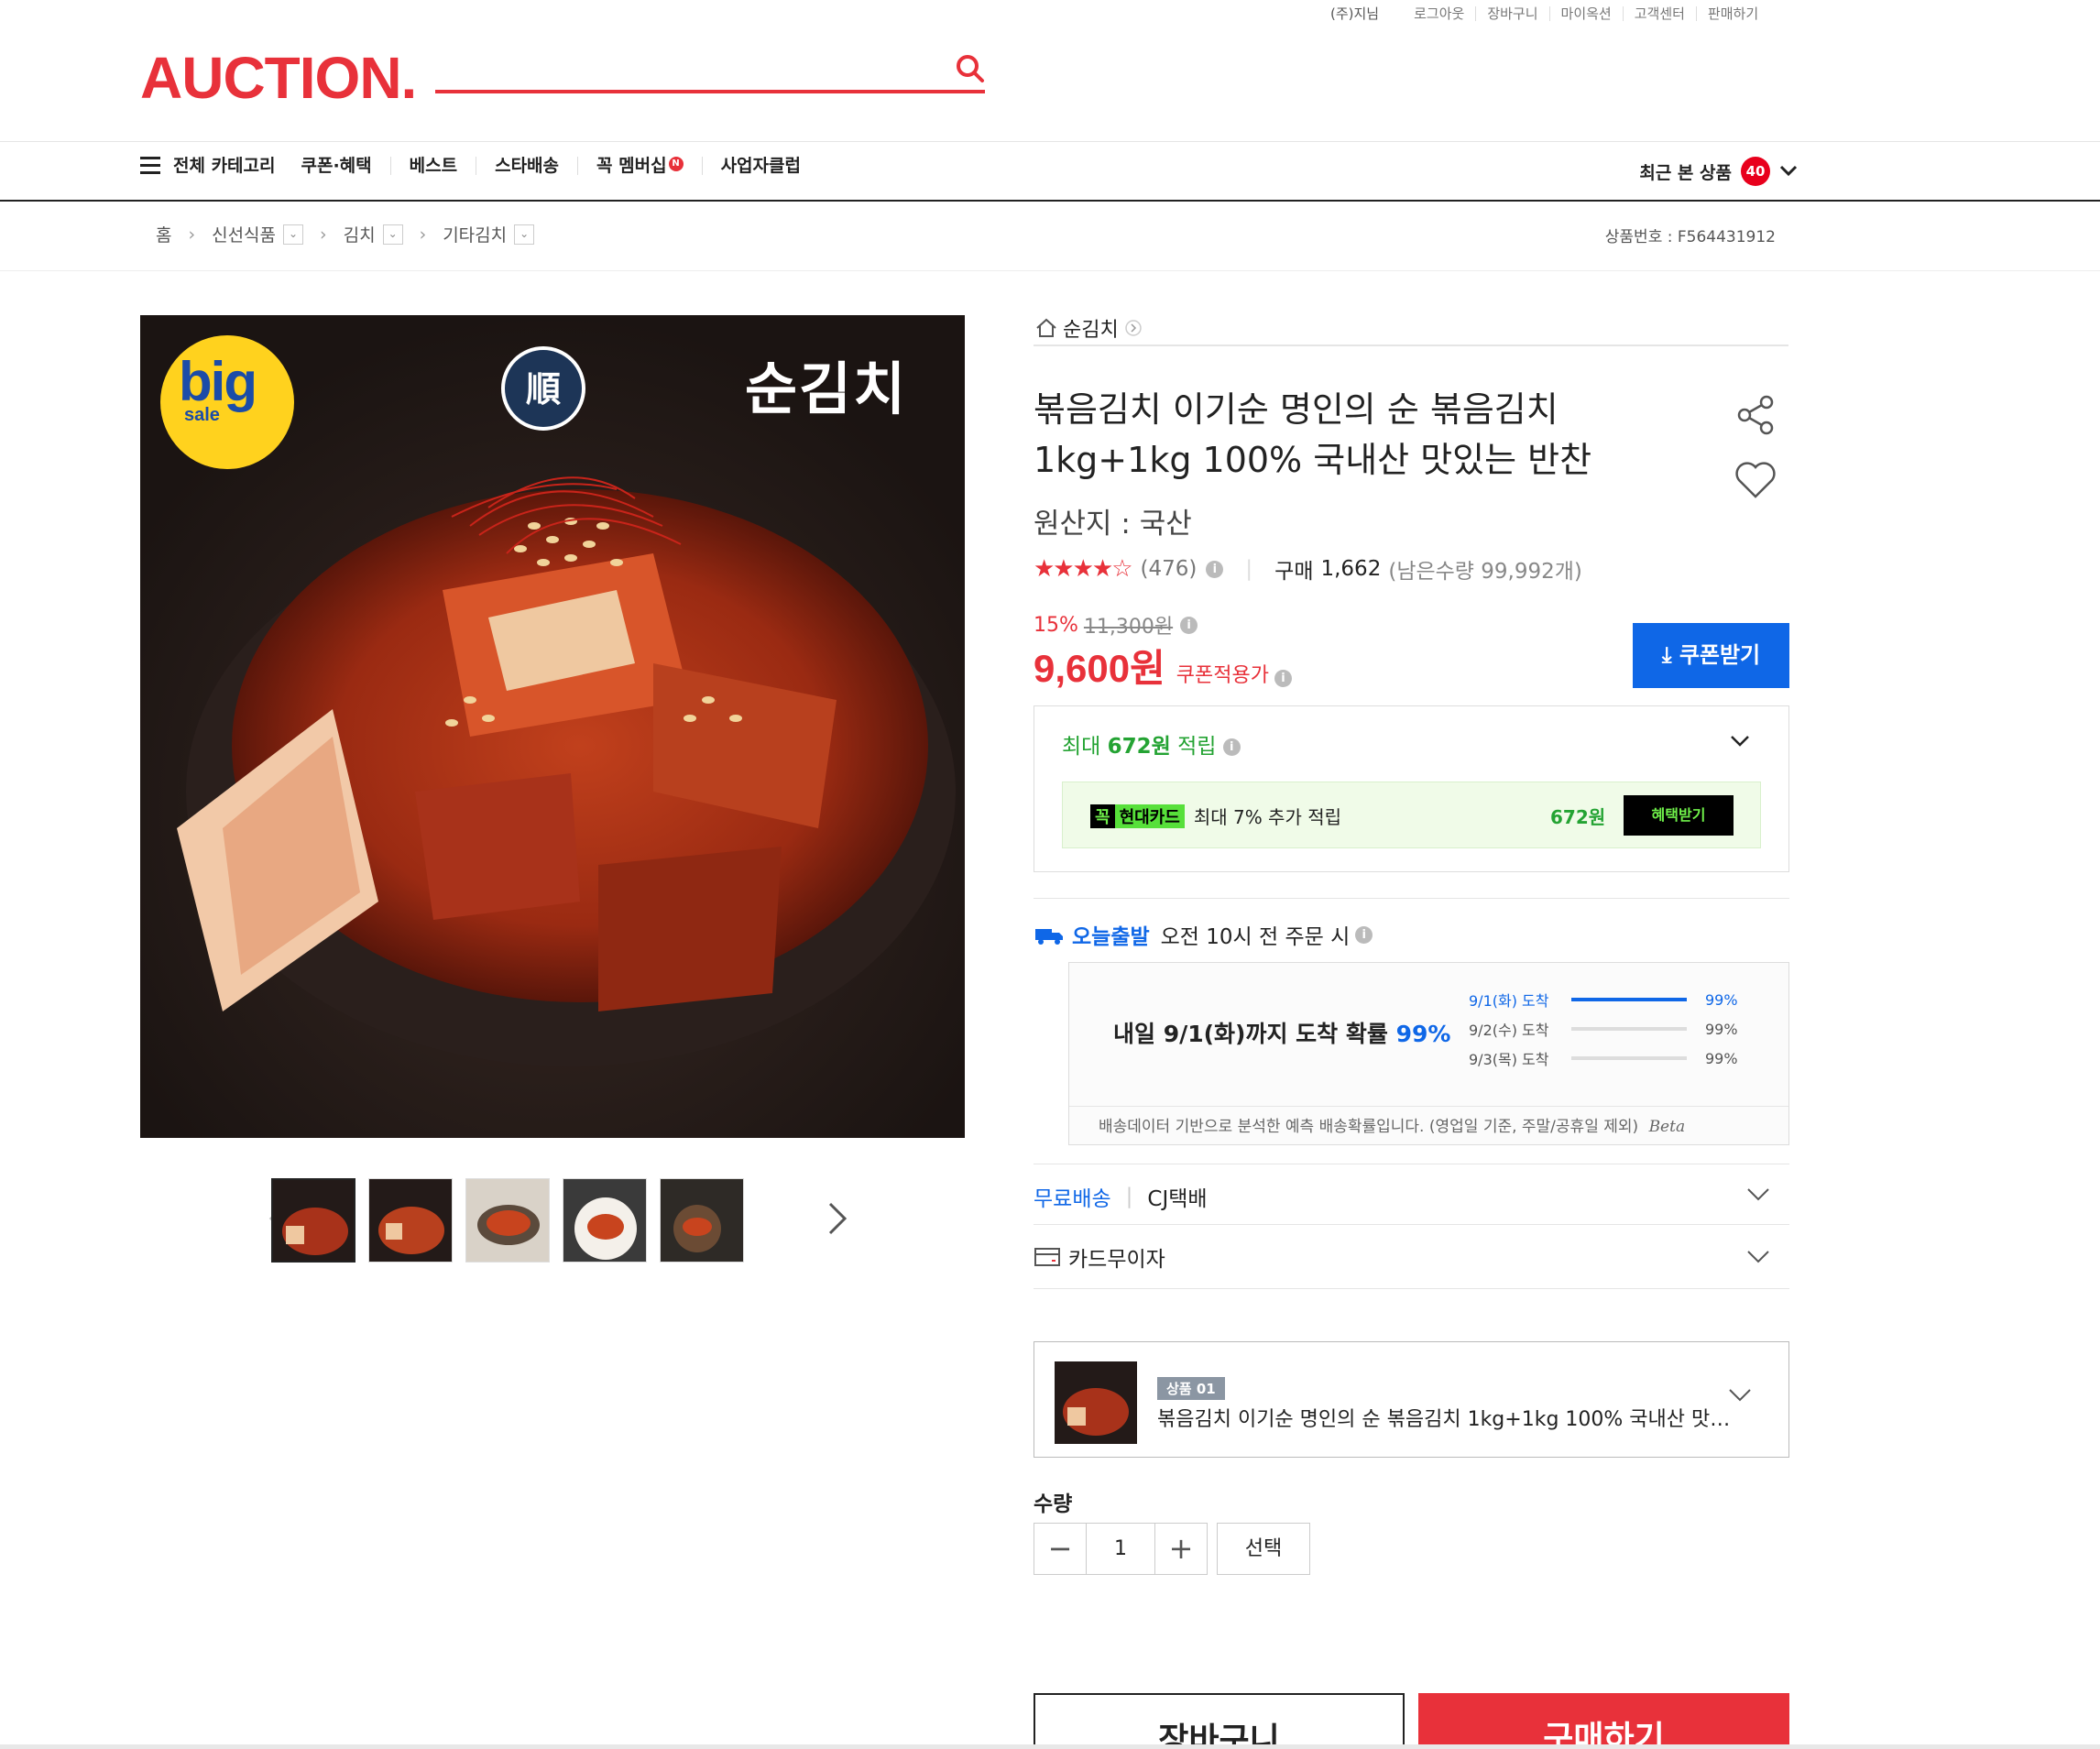 The width and height of the screenshot is (2100, 1749). I want to click on svg-text: 順, so click(543, 389).